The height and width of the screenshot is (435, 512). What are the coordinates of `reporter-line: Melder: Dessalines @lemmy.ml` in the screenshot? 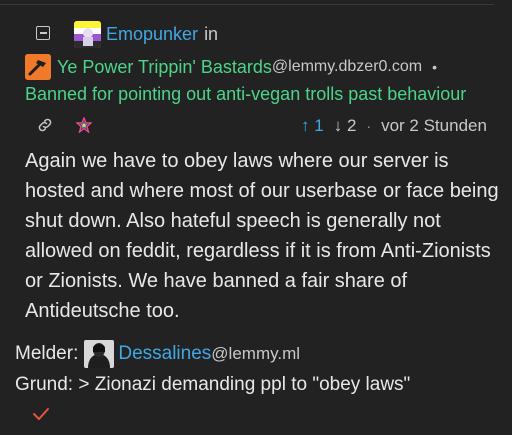 It's located at (157, 354).